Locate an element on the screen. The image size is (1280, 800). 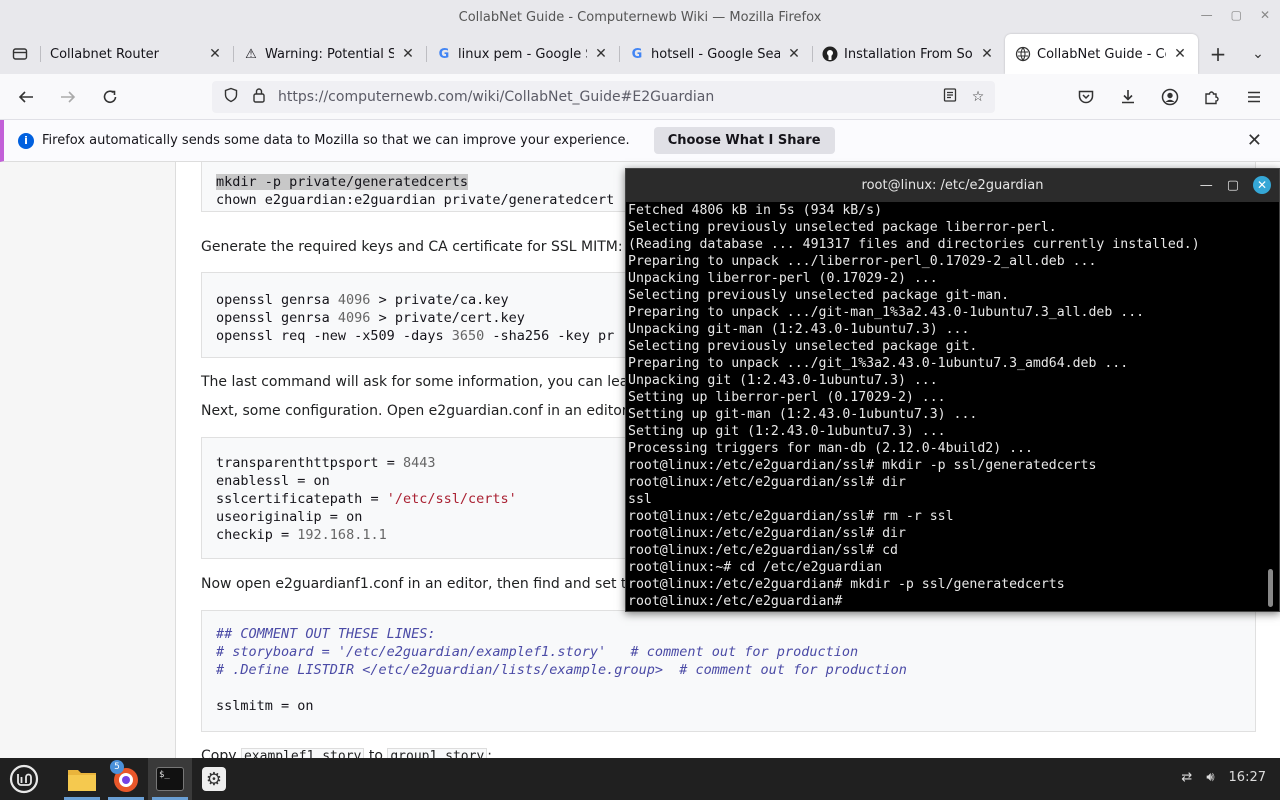
inline-code: examplef1.story is located at coordinates (302, 753).